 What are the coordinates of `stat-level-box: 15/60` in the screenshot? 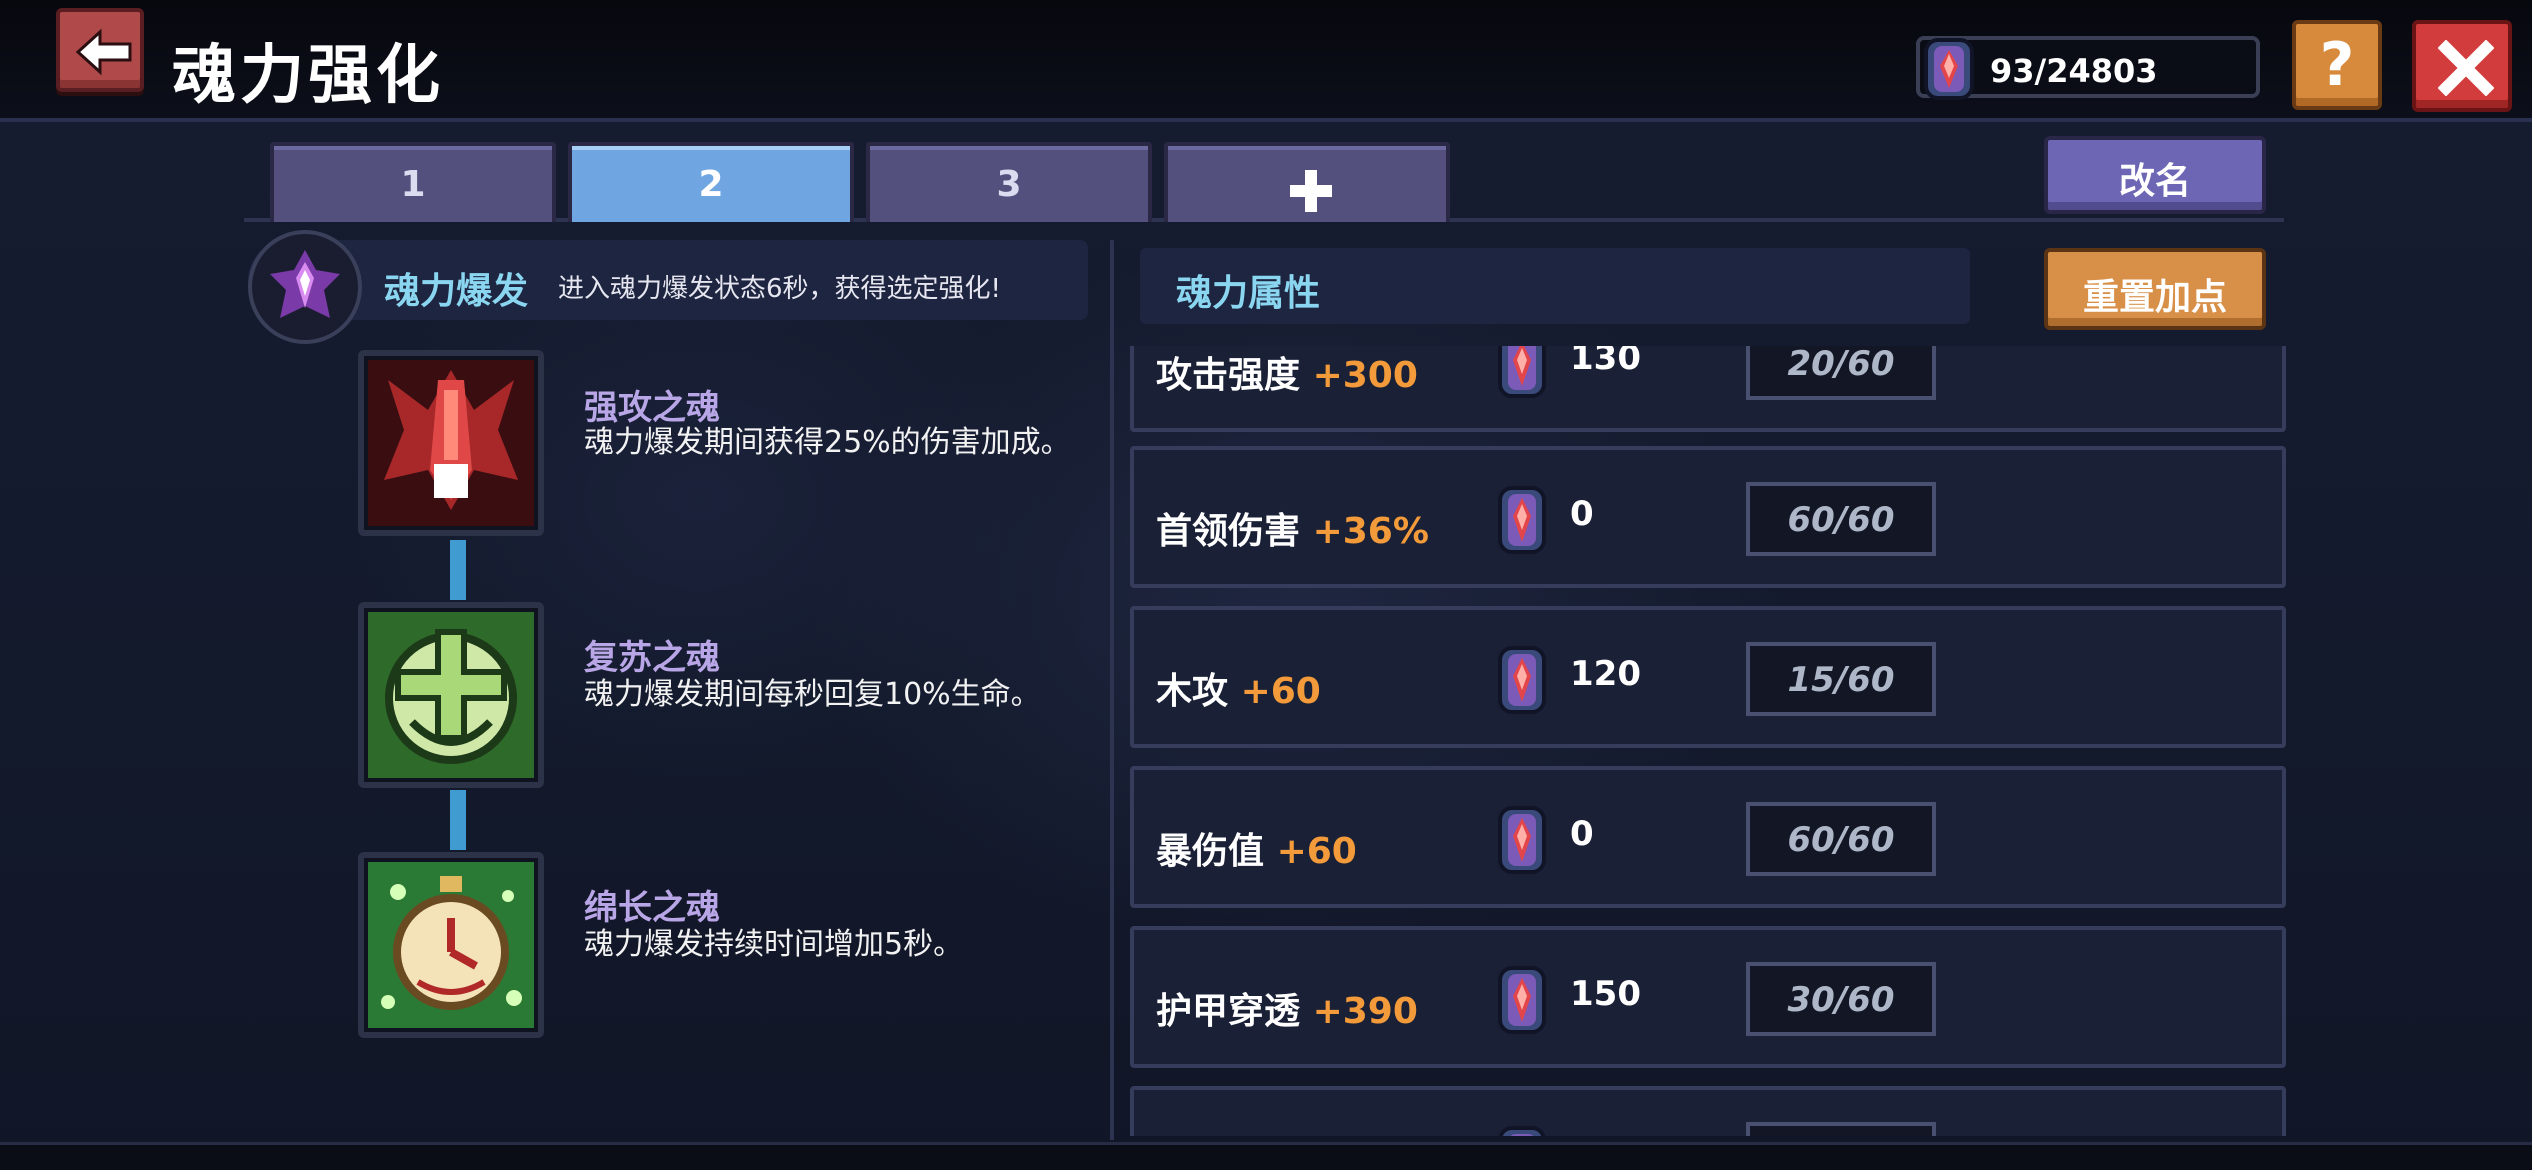 It's located at (1841, 679).